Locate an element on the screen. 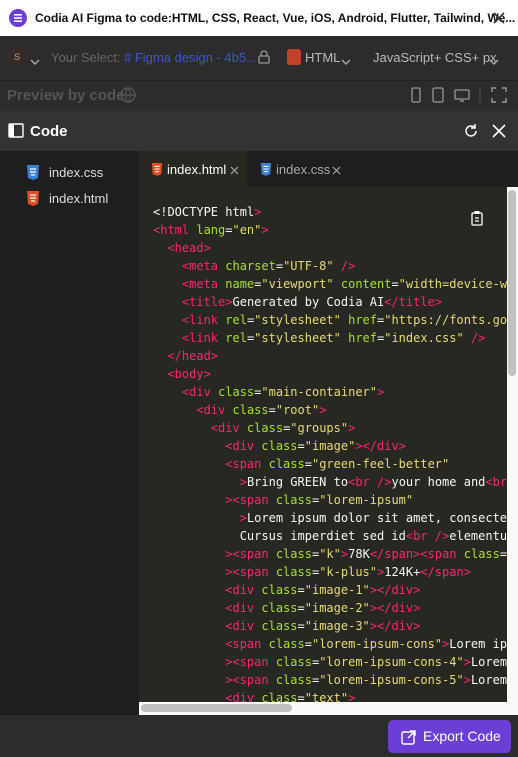 This screenshot has height=757, width=518. file-name: index.html is located at coordinates (79, 198).